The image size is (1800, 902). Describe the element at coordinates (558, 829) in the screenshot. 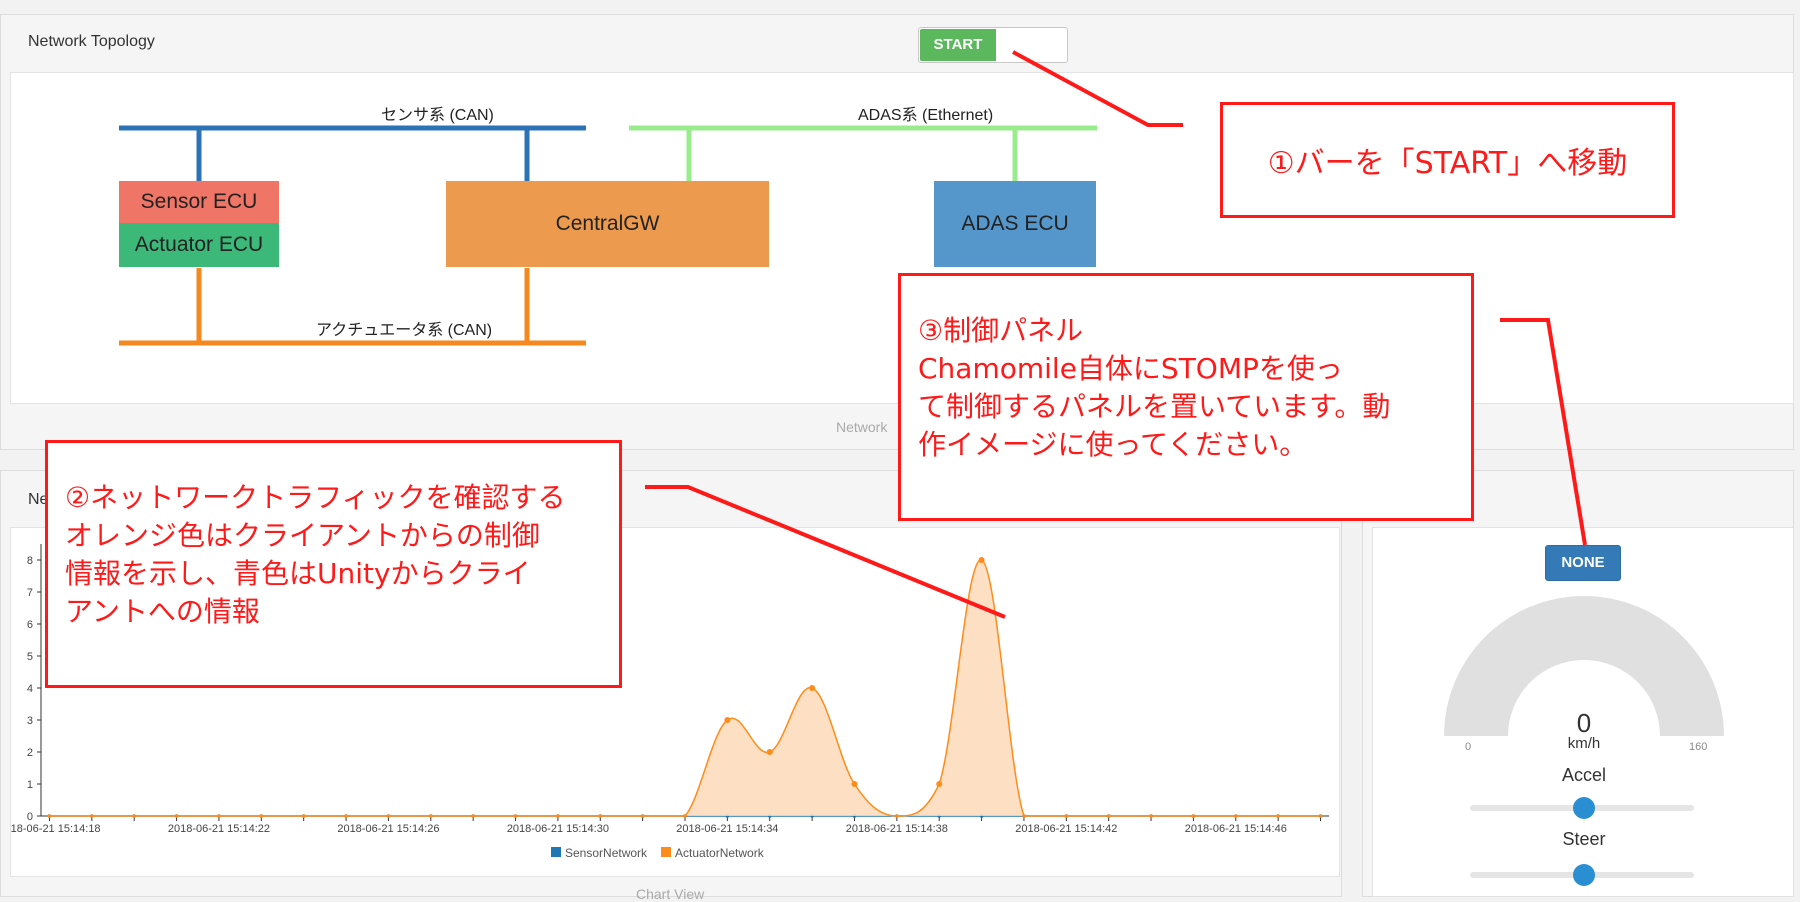

I see `x-tick-label: 2018-06-21 15:14:30` at that location.